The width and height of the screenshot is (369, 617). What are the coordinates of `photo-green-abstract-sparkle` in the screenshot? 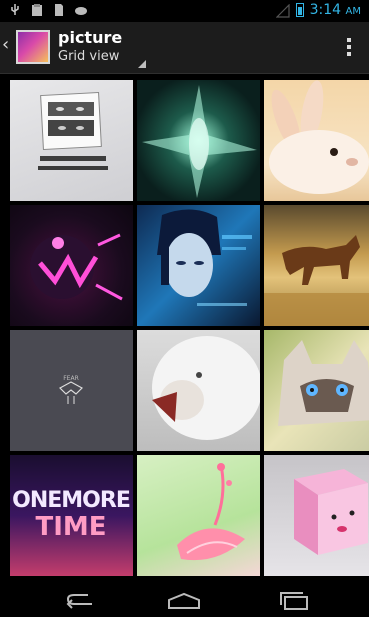 It's located at (198, 140).